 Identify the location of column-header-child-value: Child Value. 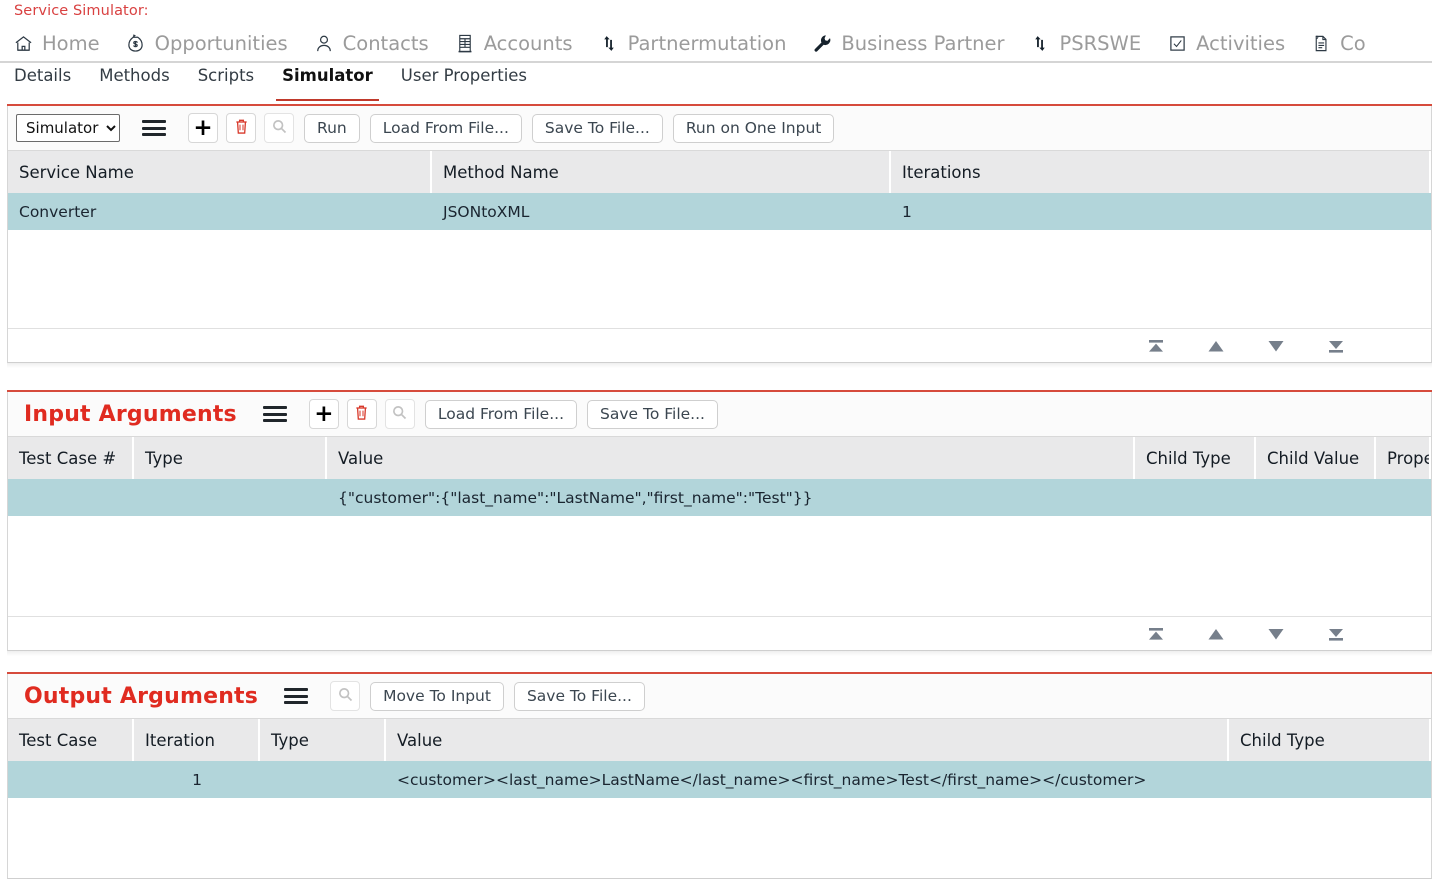
(1316, 458).